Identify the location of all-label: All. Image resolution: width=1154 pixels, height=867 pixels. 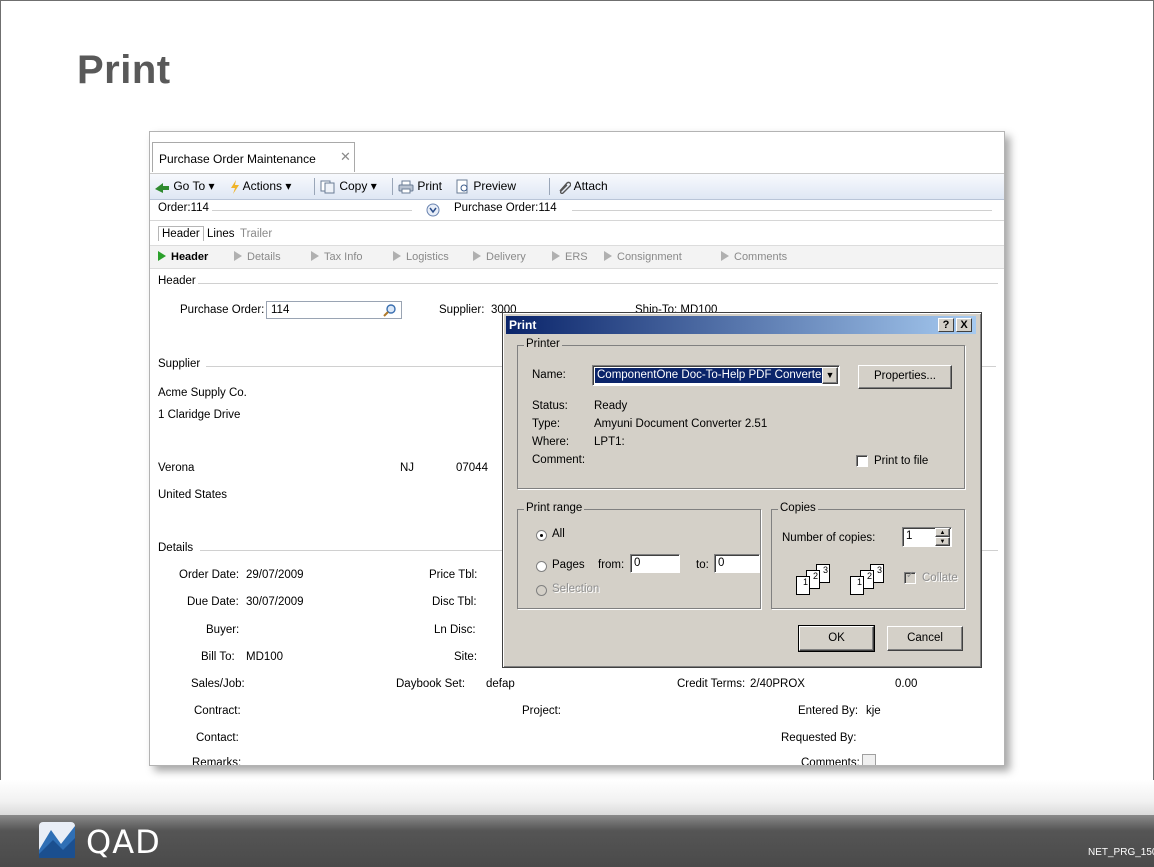
(558, 534).